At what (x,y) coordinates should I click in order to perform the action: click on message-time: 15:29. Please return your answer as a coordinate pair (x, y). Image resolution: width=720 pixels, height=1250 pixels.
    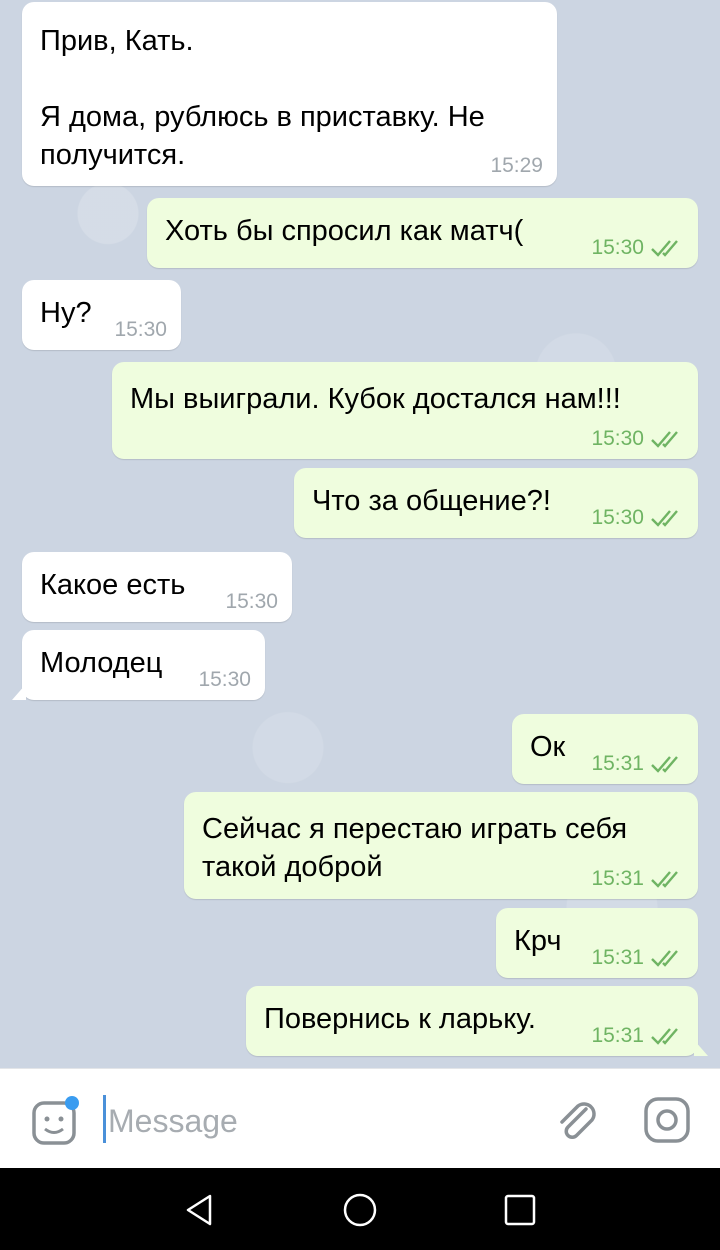
    Looking at the image, I should click on (516, 165).